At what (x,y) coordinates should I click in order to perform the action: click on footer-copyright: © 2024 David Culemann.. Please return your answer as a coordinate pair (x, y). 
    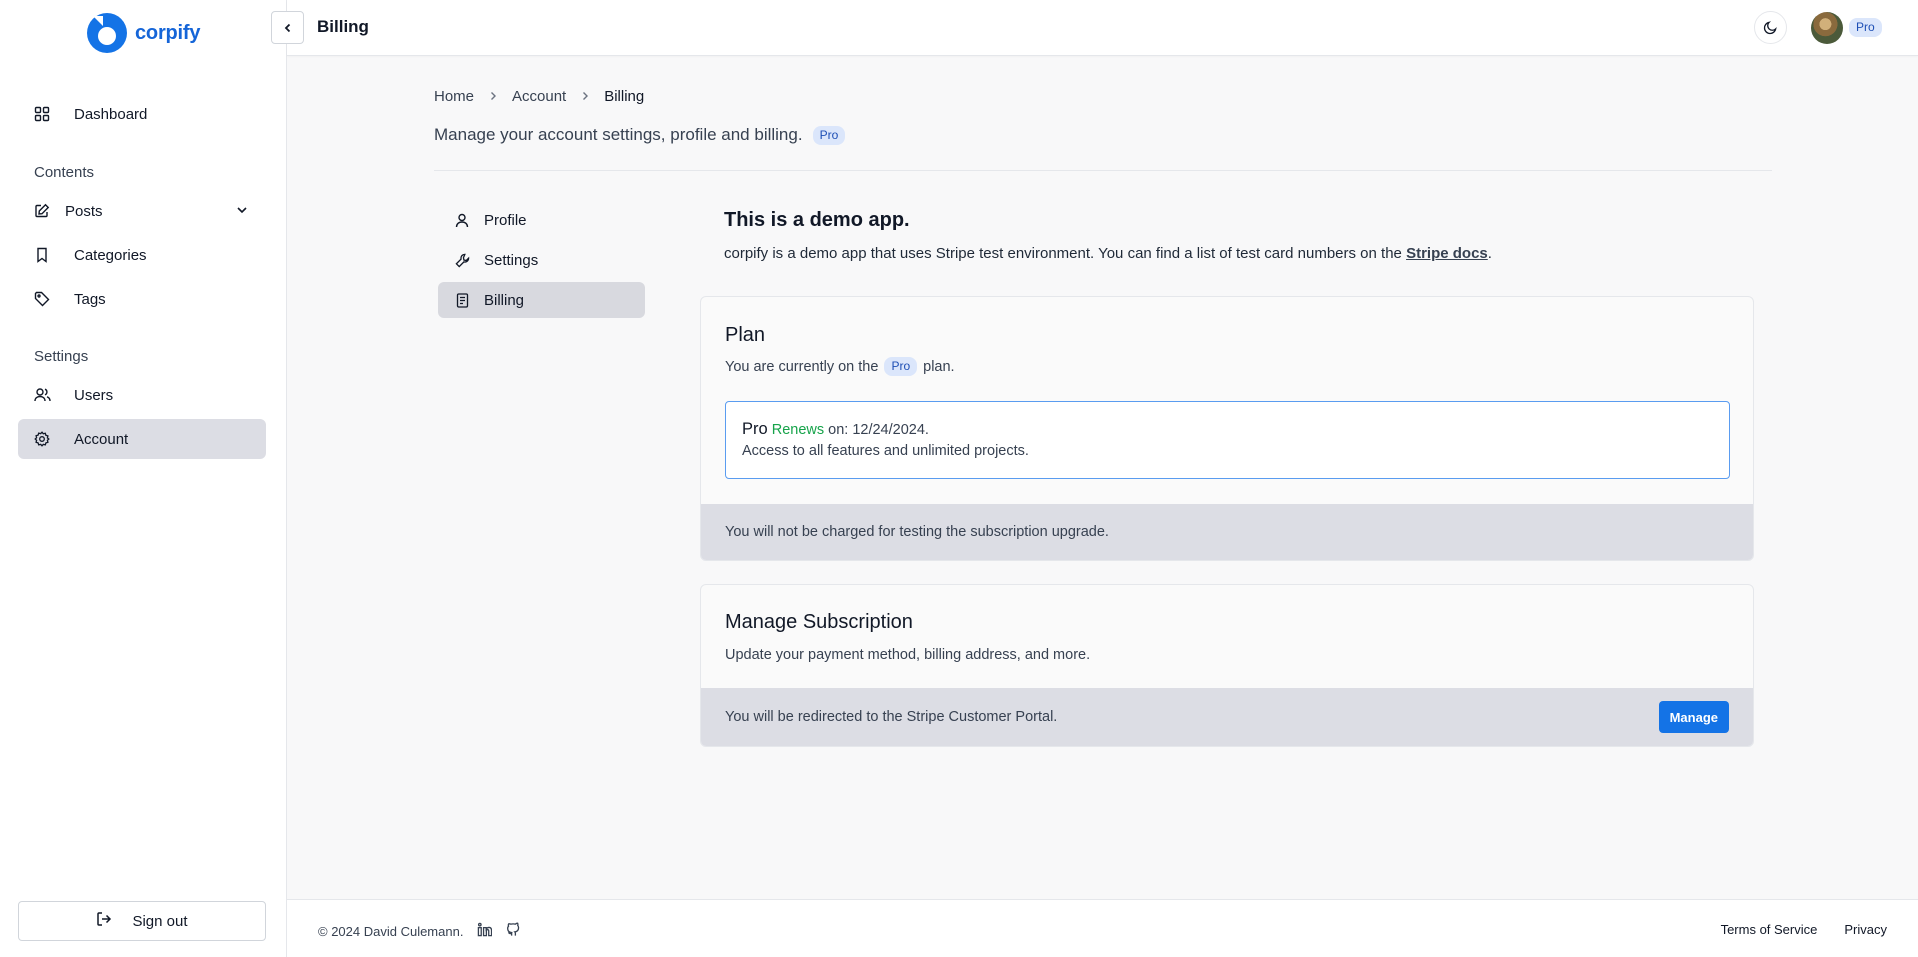
    Looking at the image, I should click on (419, 931).